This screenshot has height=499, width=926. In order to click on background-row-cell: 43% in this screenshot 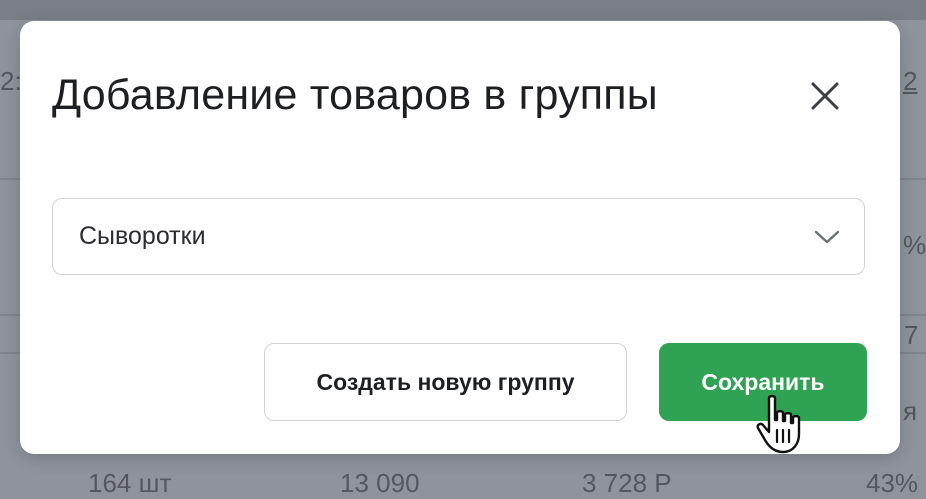, I will do `click(892, 483)`.